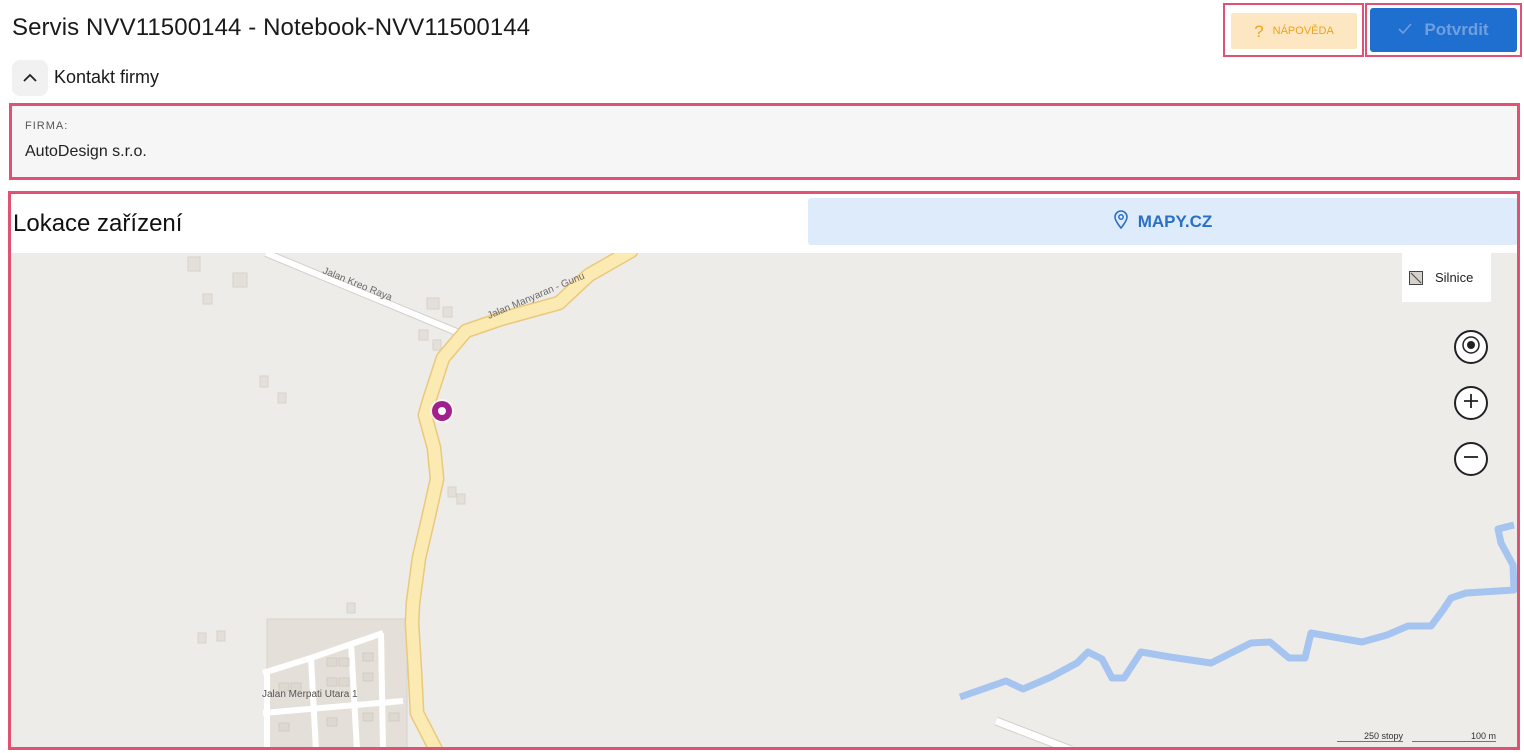 This screenshot has height=753, width=1524. I want to click on chevron-up-icon, so click(30, 78).